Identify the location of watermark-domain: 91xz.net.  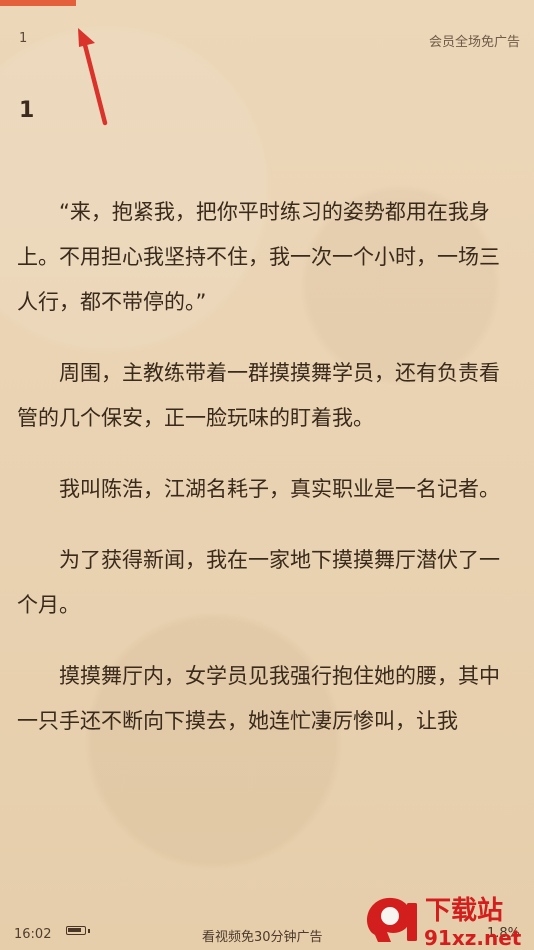
(473, 938).